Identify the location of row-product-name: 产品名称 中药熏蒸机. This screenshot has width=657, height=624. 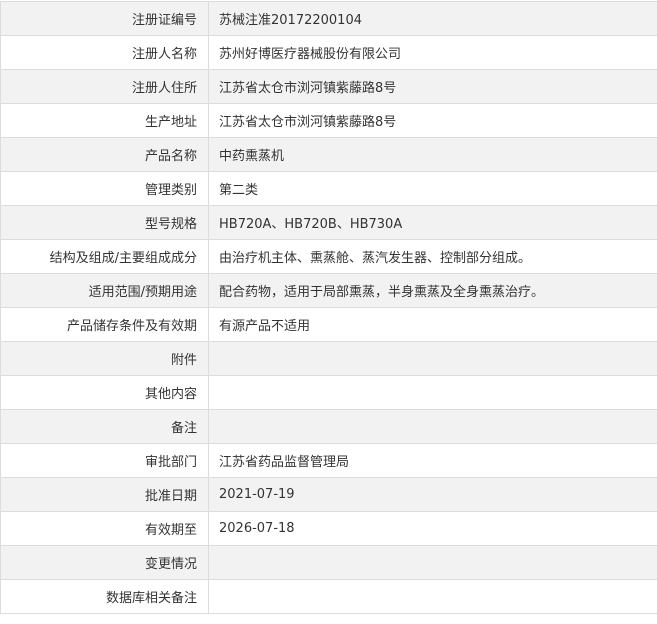
(329, 155).